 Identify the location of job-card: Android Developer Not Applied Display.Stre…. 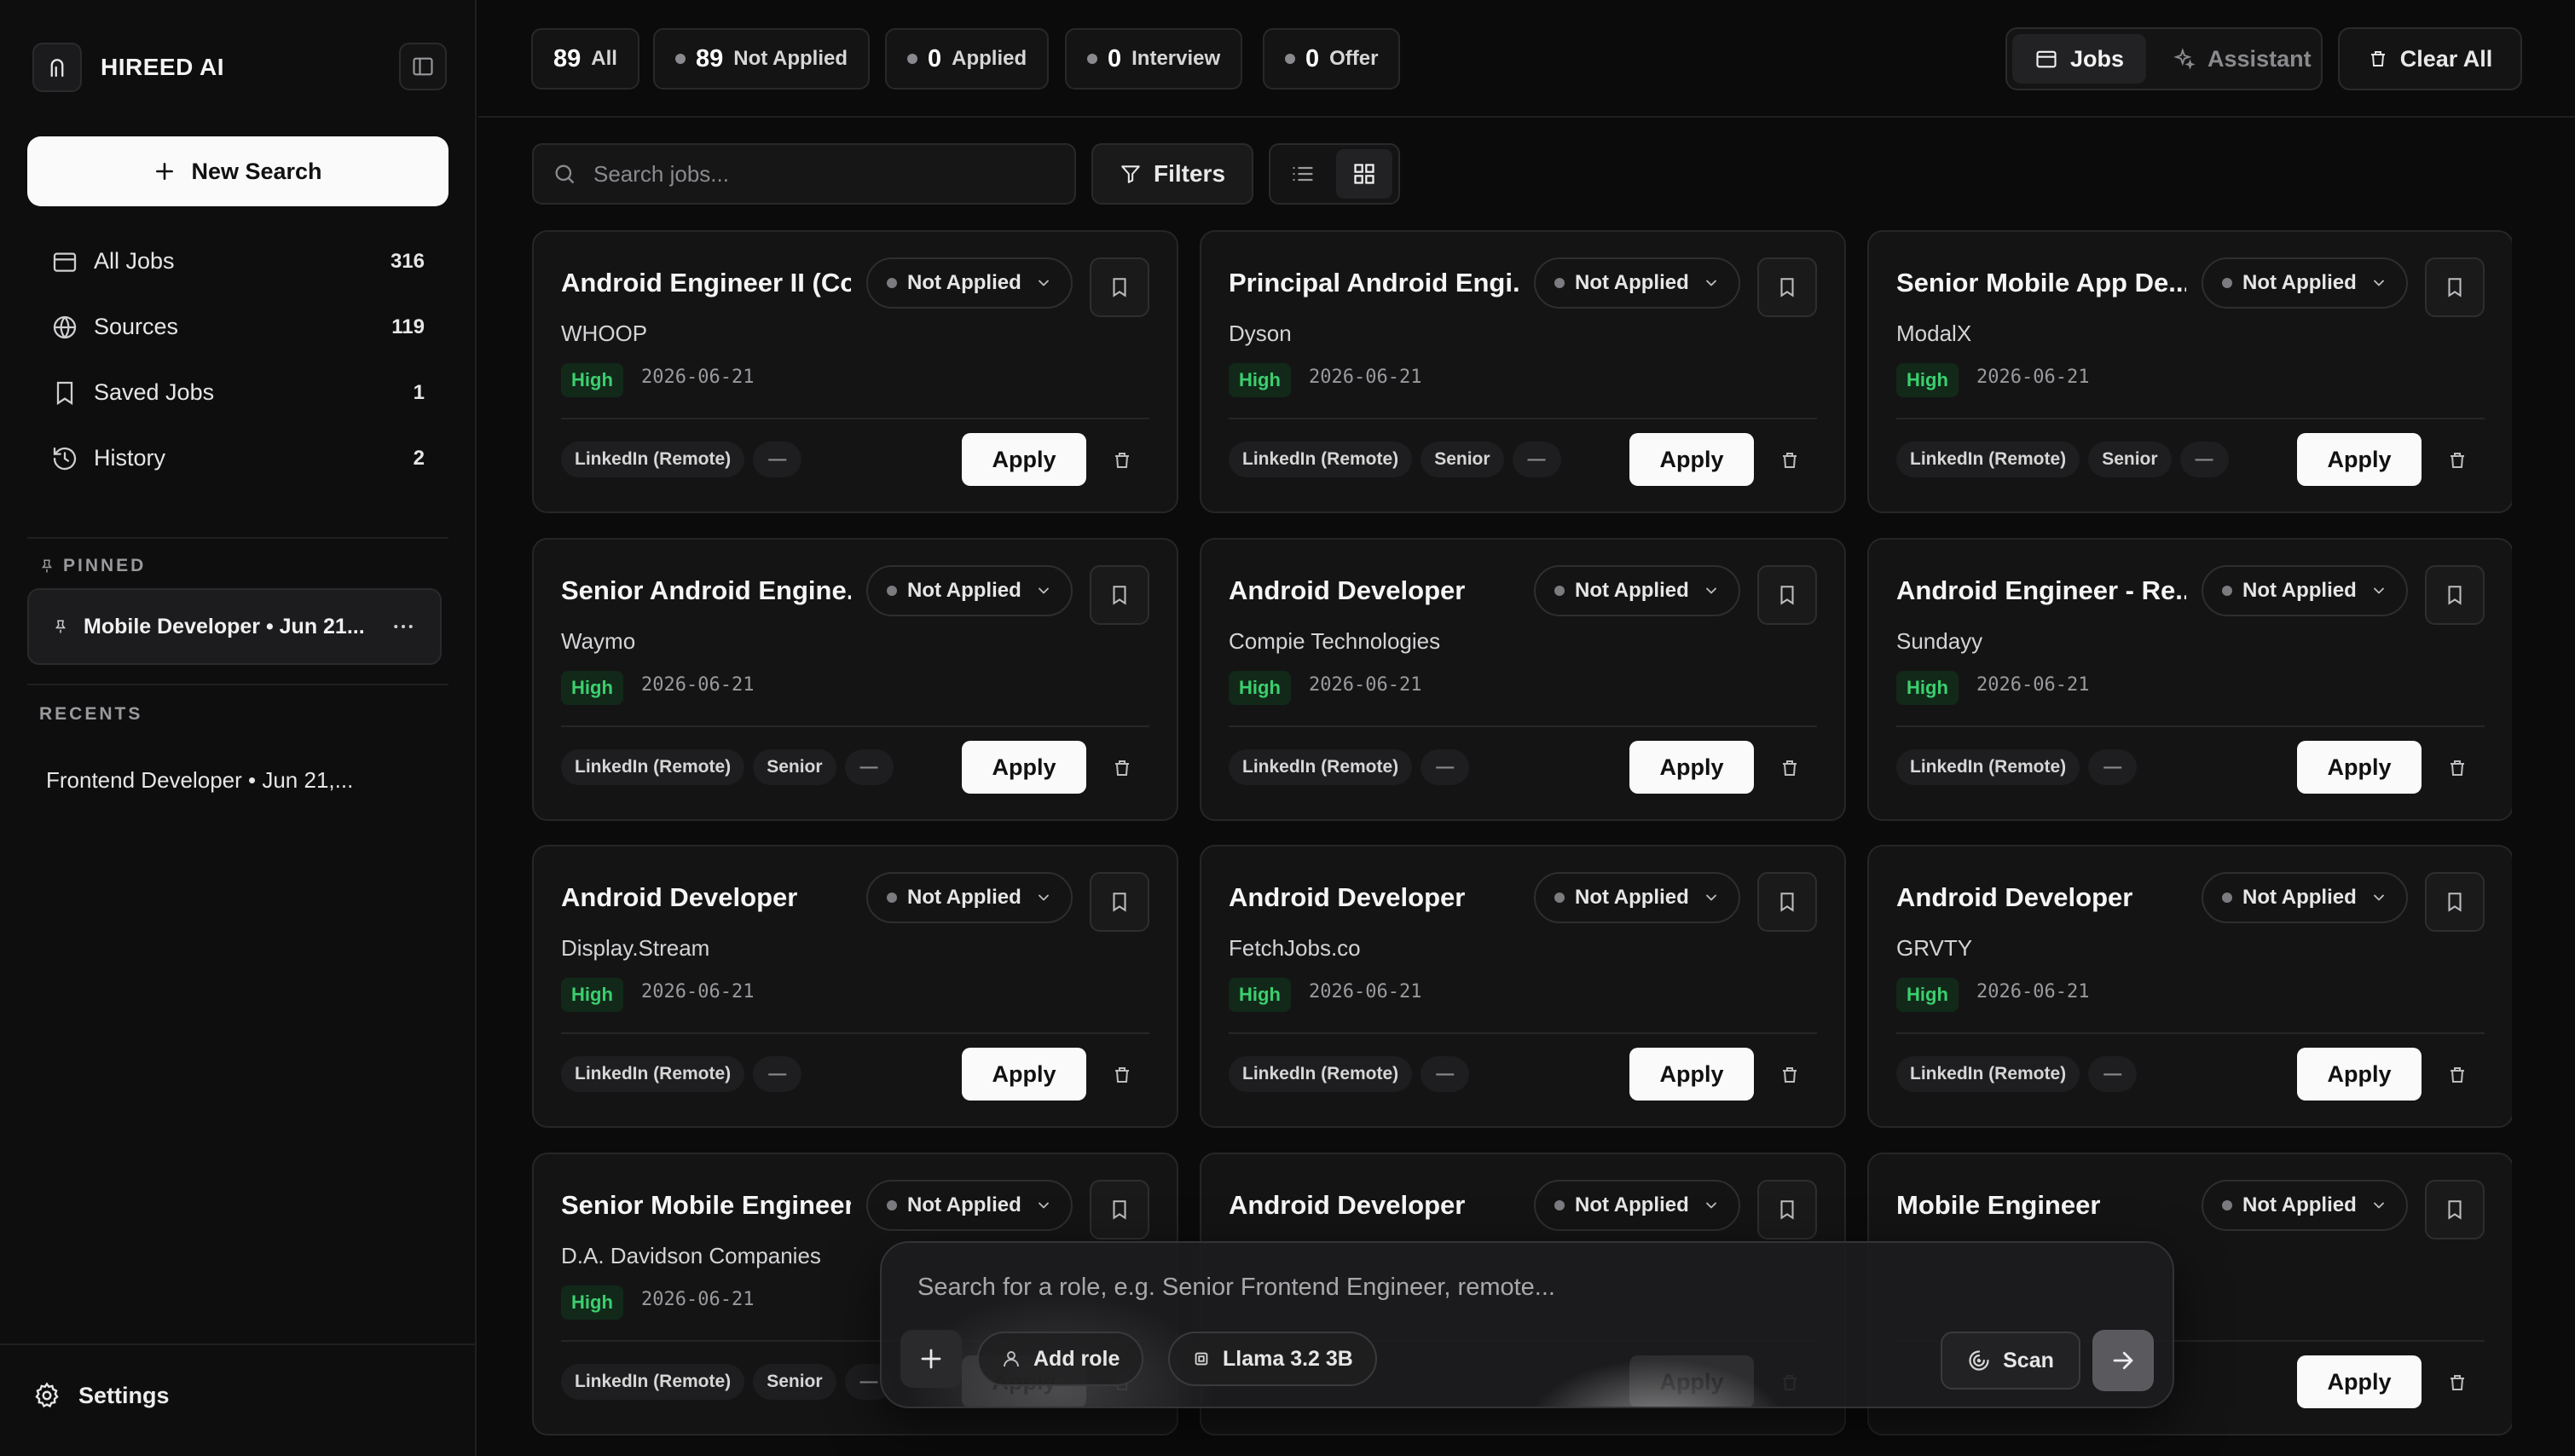
(855, 987).